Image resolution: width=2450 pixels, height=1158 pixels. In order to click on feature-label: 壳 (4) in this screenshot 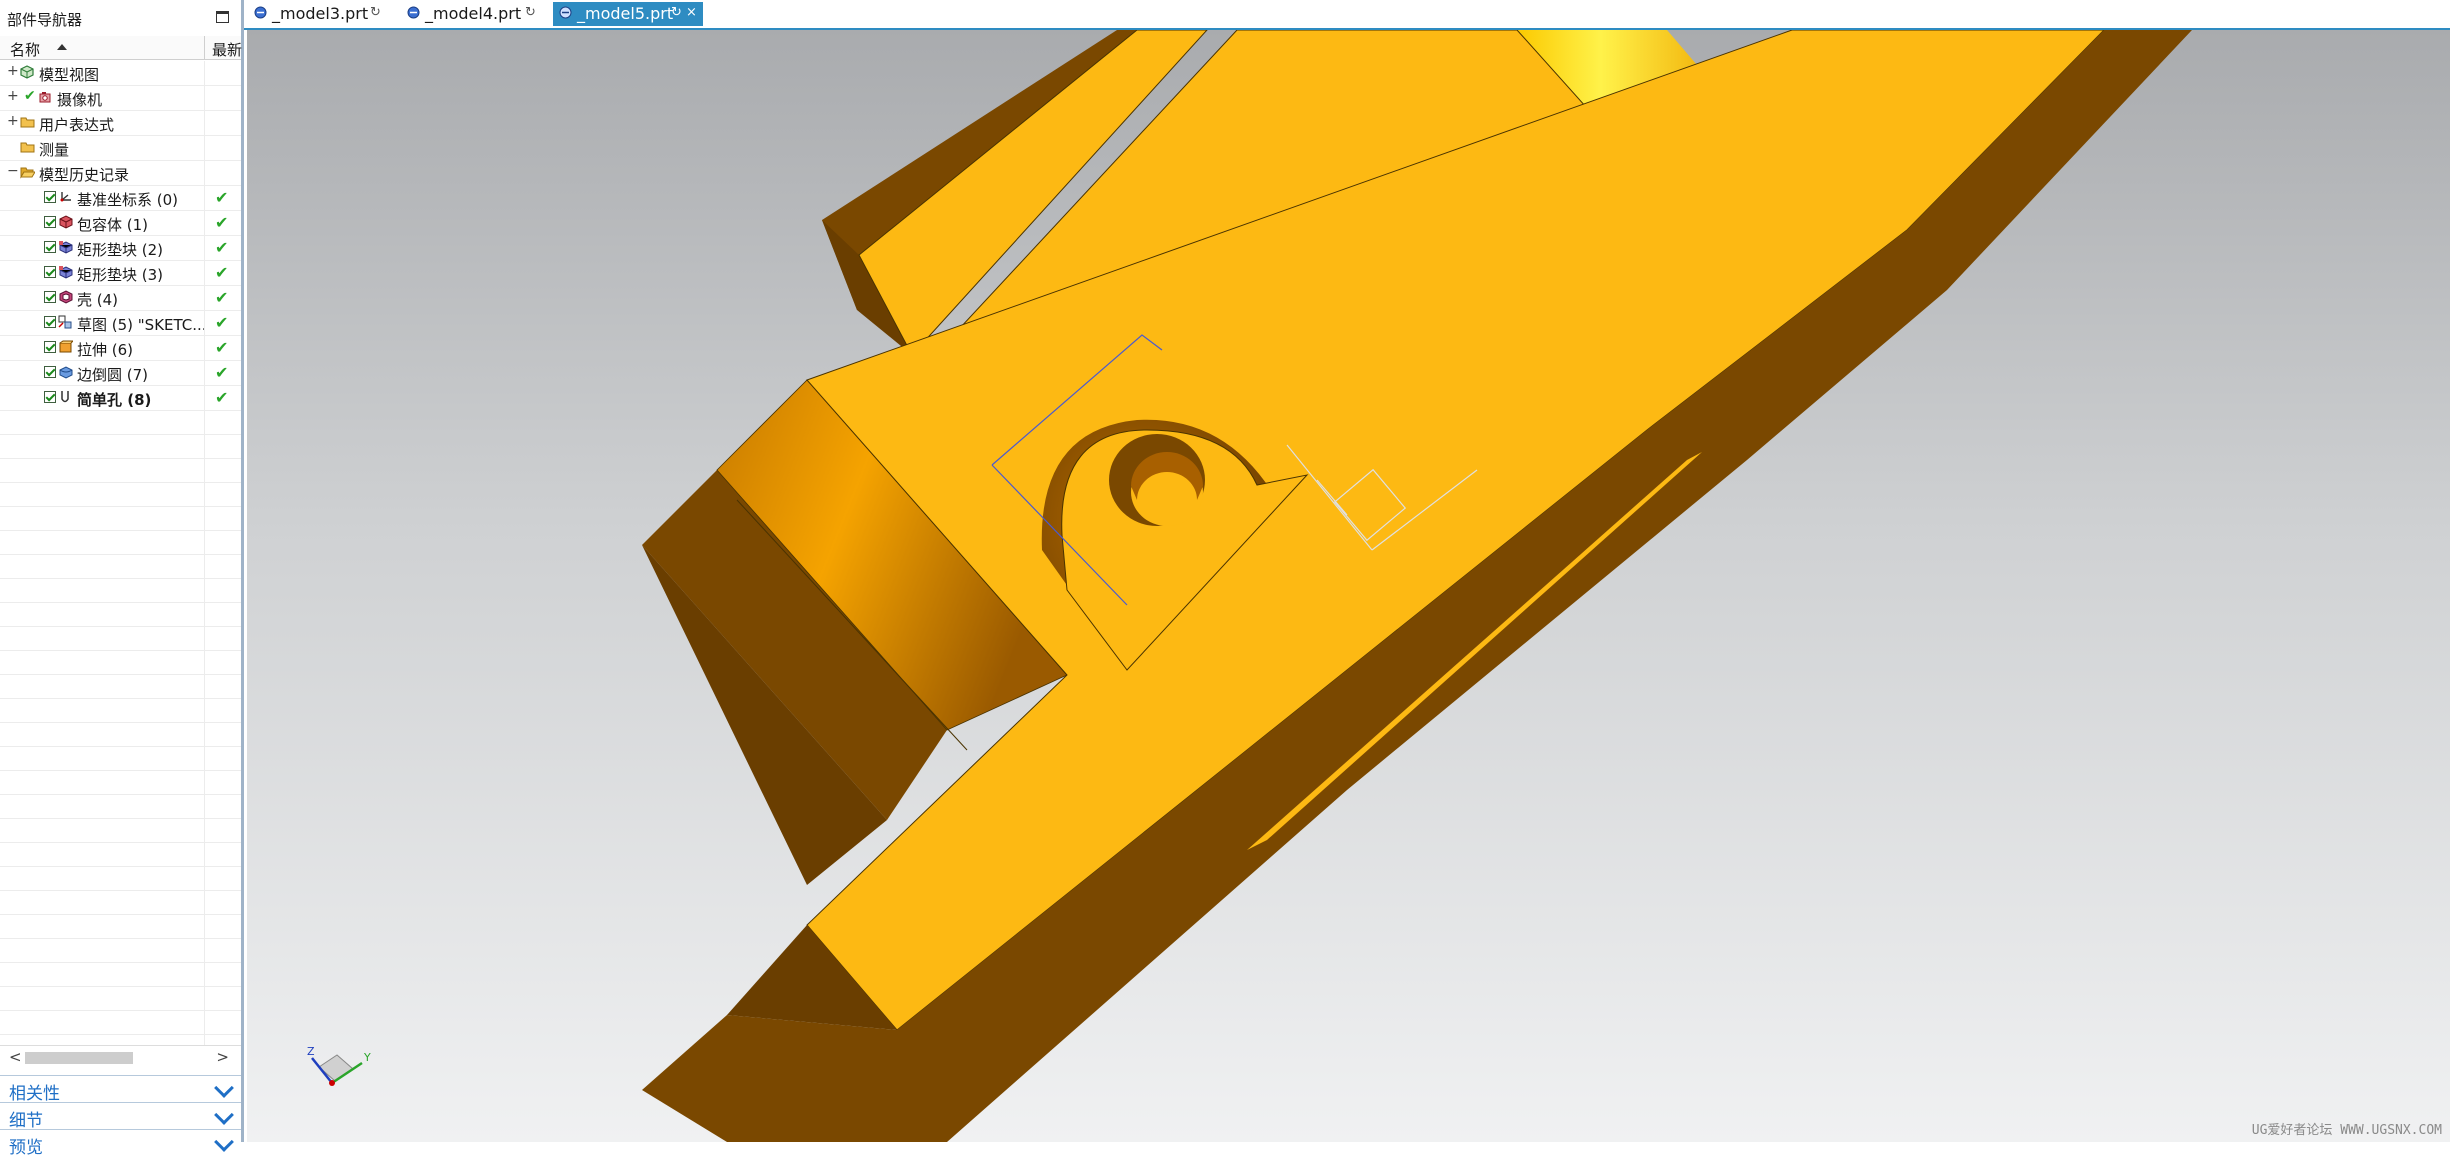, I will do `click(98, 300)`.